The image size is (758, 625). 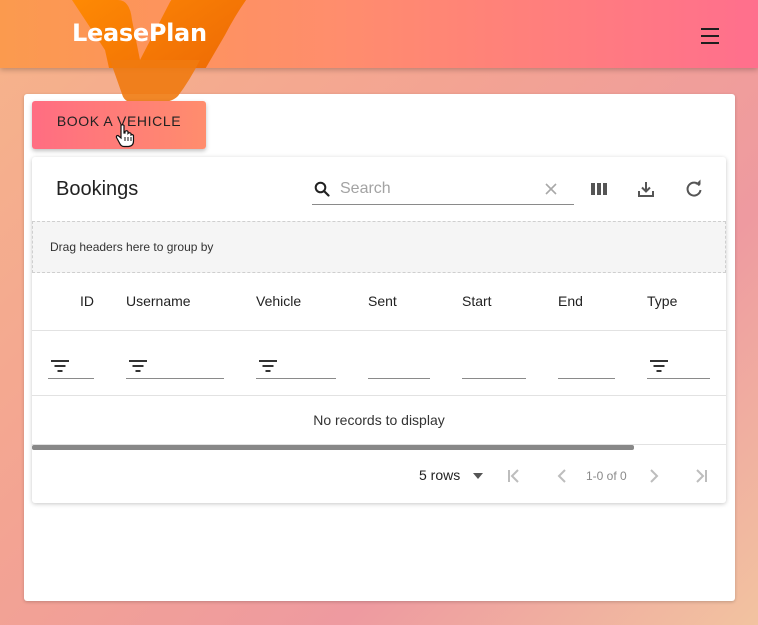 What do you see at coordinates (562, 476) in the screenshot?
I see `previous-page-icon` at bounding box center [562, 476].